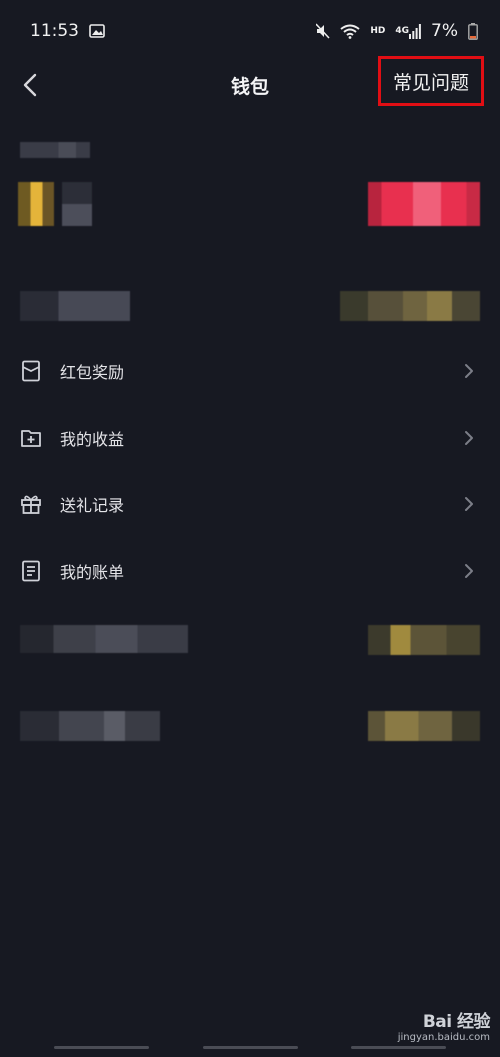  Describe the element at coordinates (378, 31) in the screenshot. I see `hd-indicator: HD` at that location.